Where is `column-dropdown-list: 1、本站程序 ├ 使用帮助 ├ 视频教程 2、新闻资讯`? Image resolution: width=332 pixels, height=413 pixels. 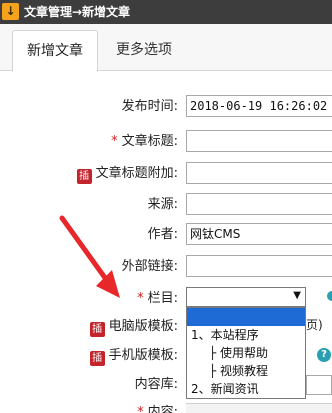 column-dropdown-list: 1、本站程序 ├ 使用帮助 ├ 视频教程 2、新闻资讯 is located at coordinates (246, 353).